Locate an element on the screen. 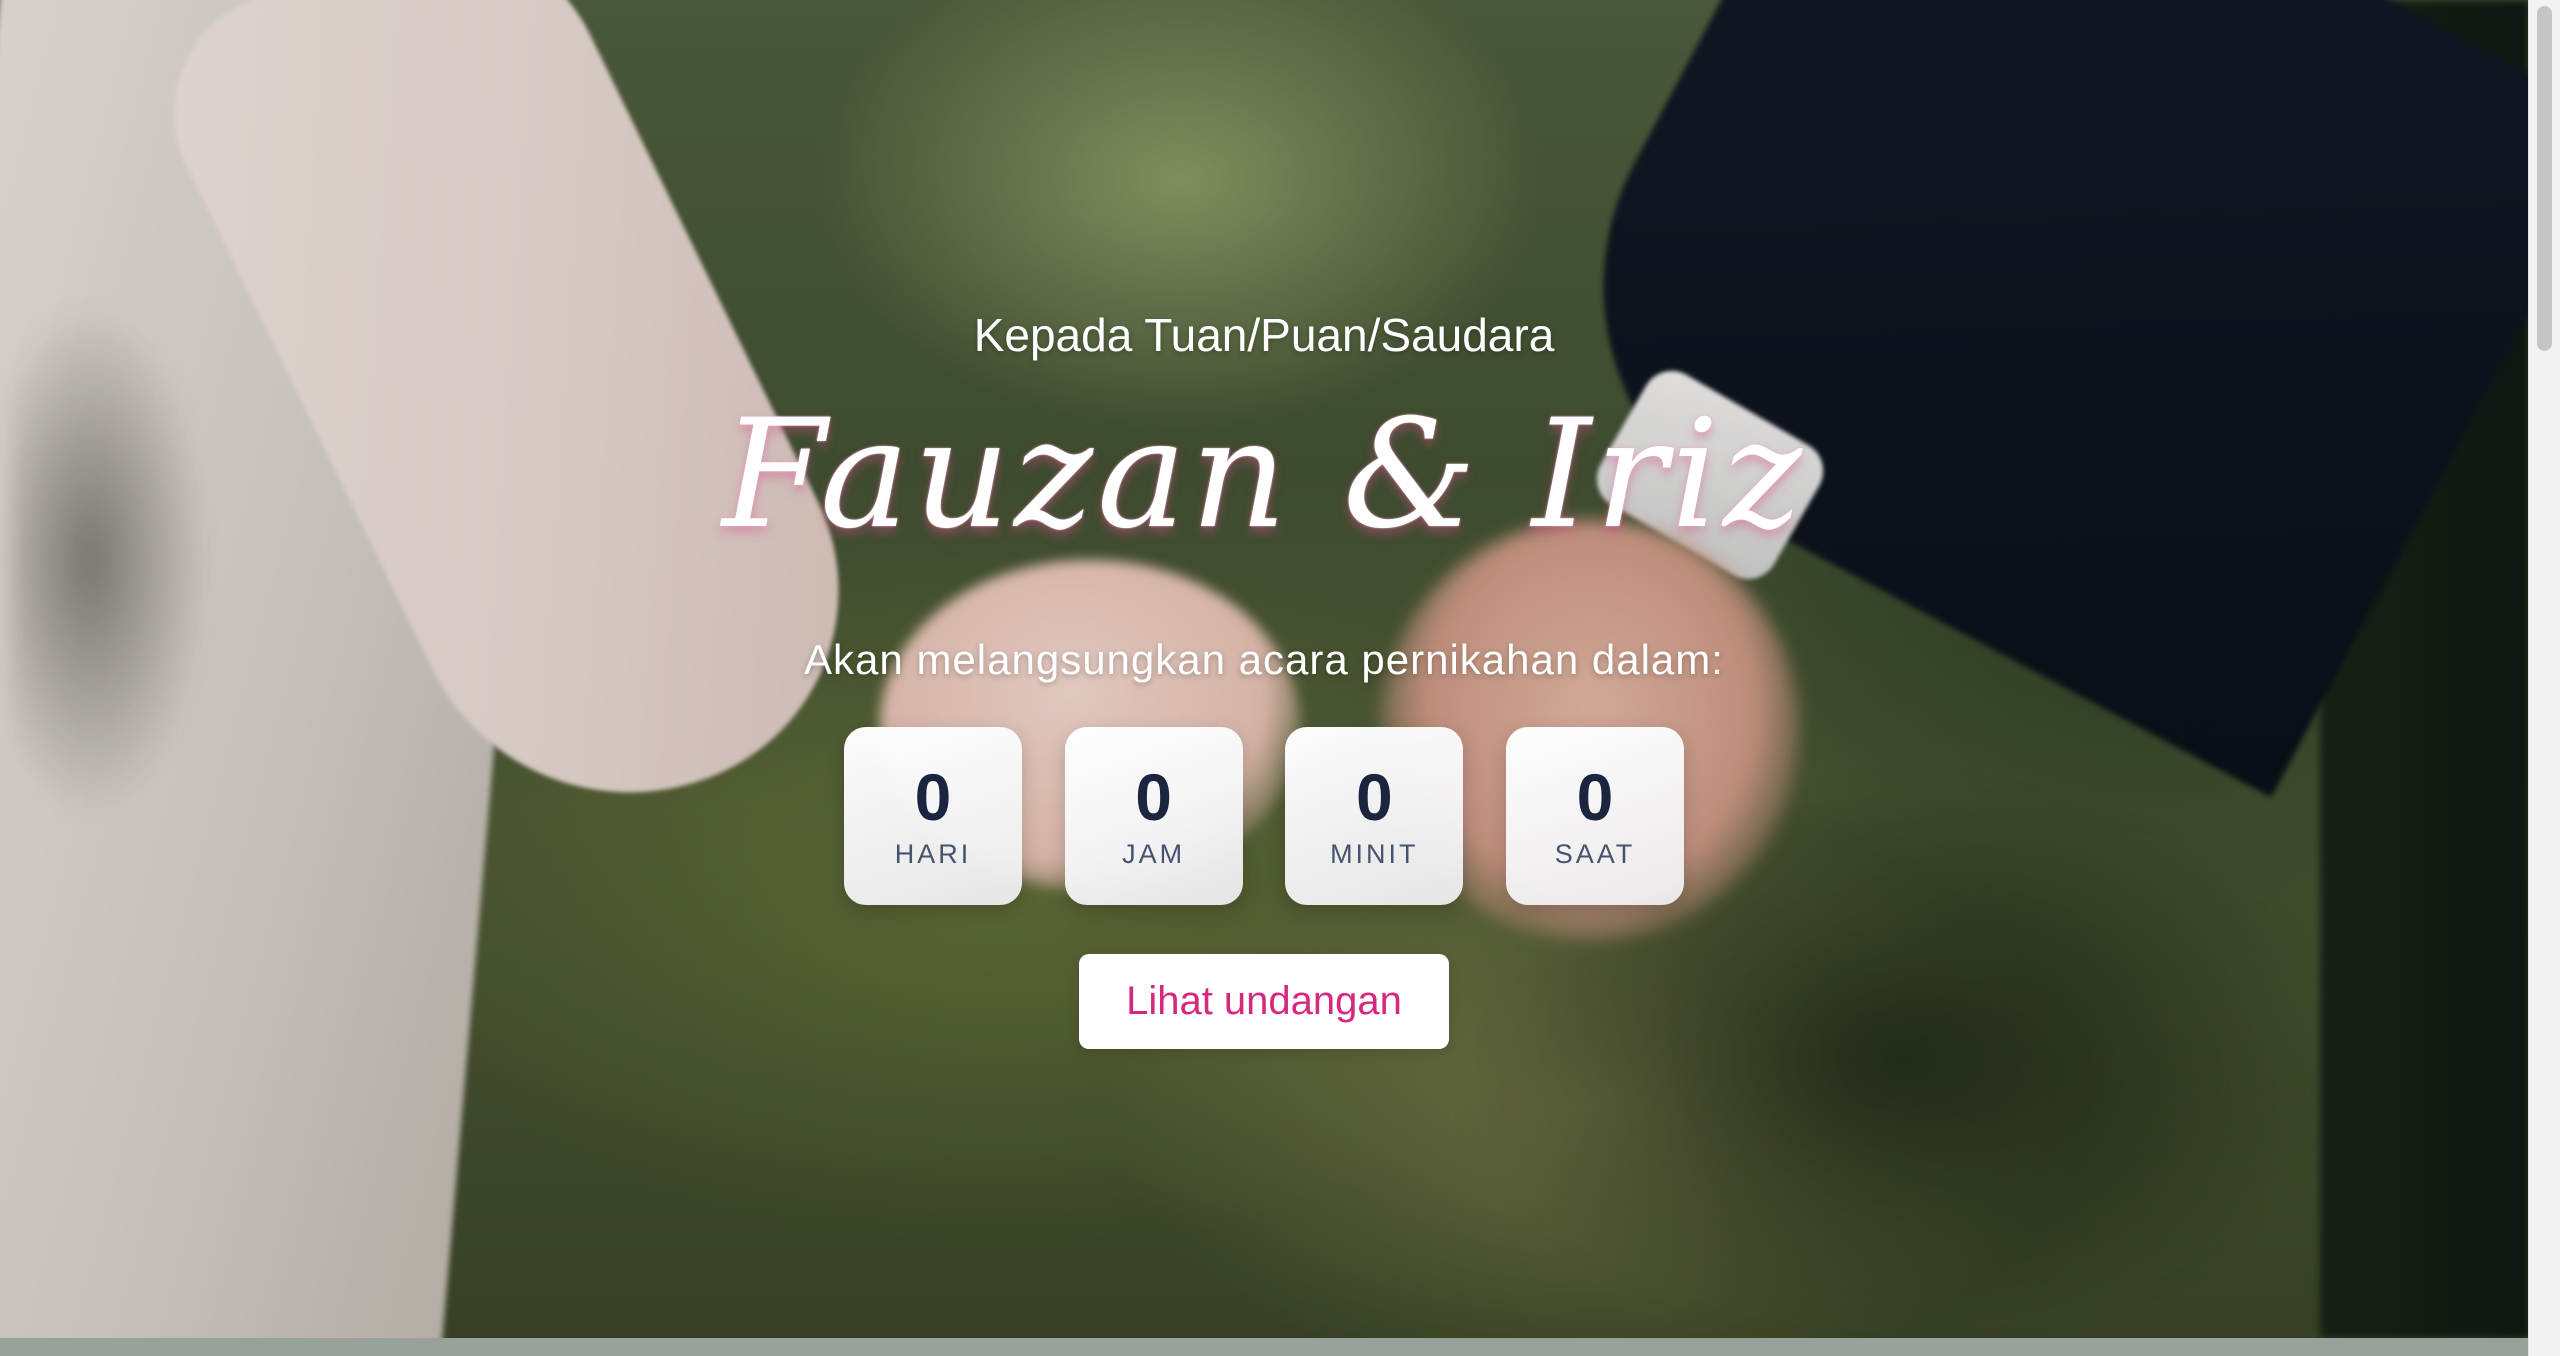  greeting-text: Kepada Tuan/Puan/Saudara is located at coordinates (1264, 335).